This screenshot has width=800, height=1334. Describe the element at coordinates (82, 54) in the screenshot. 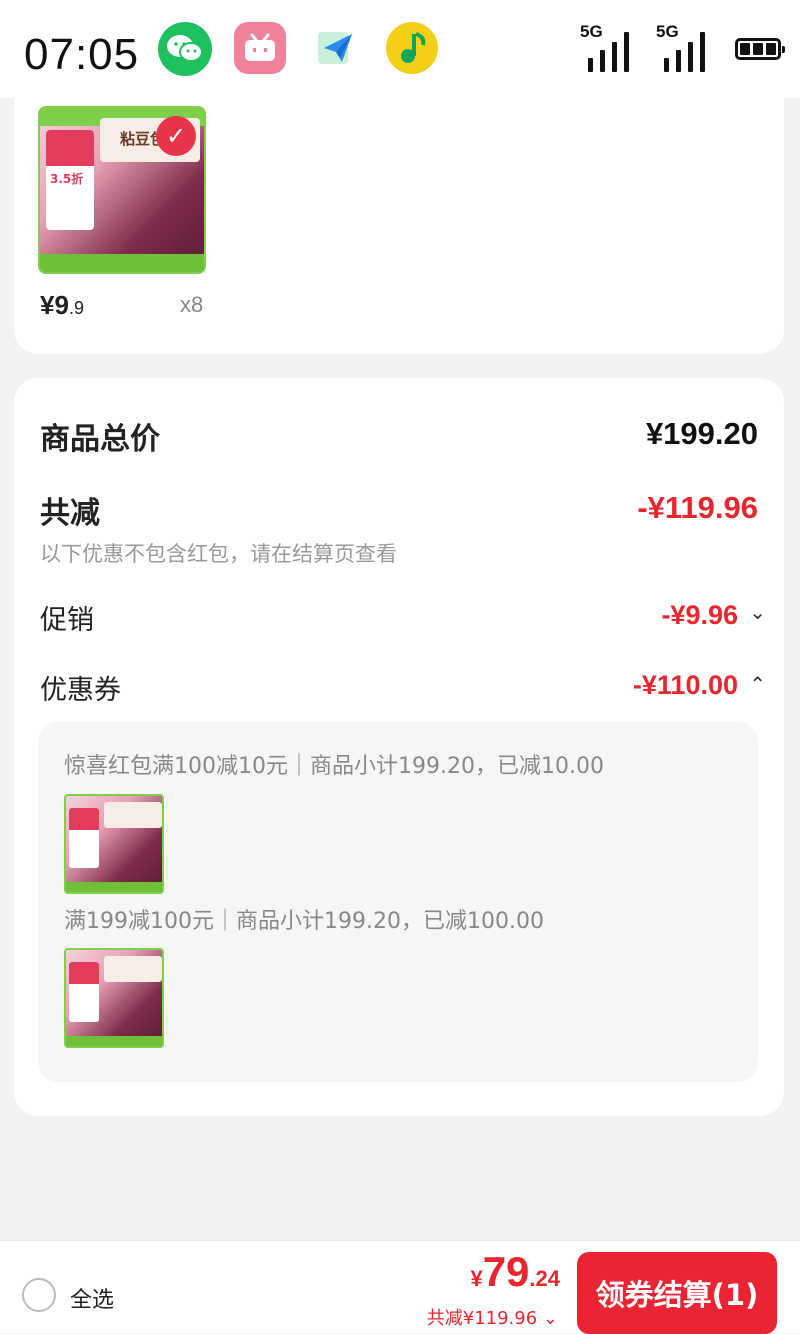

I see `status-time: 07:05` at that location.